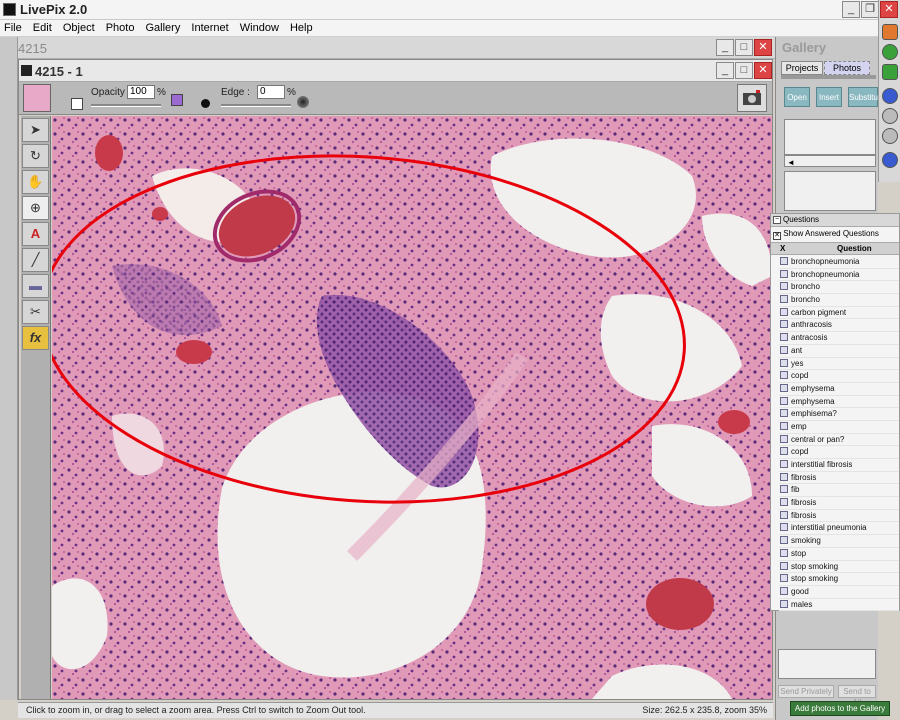 The width and height of the screenshot is (900, 720). I want to click on pause-icon, so click(890, 96).